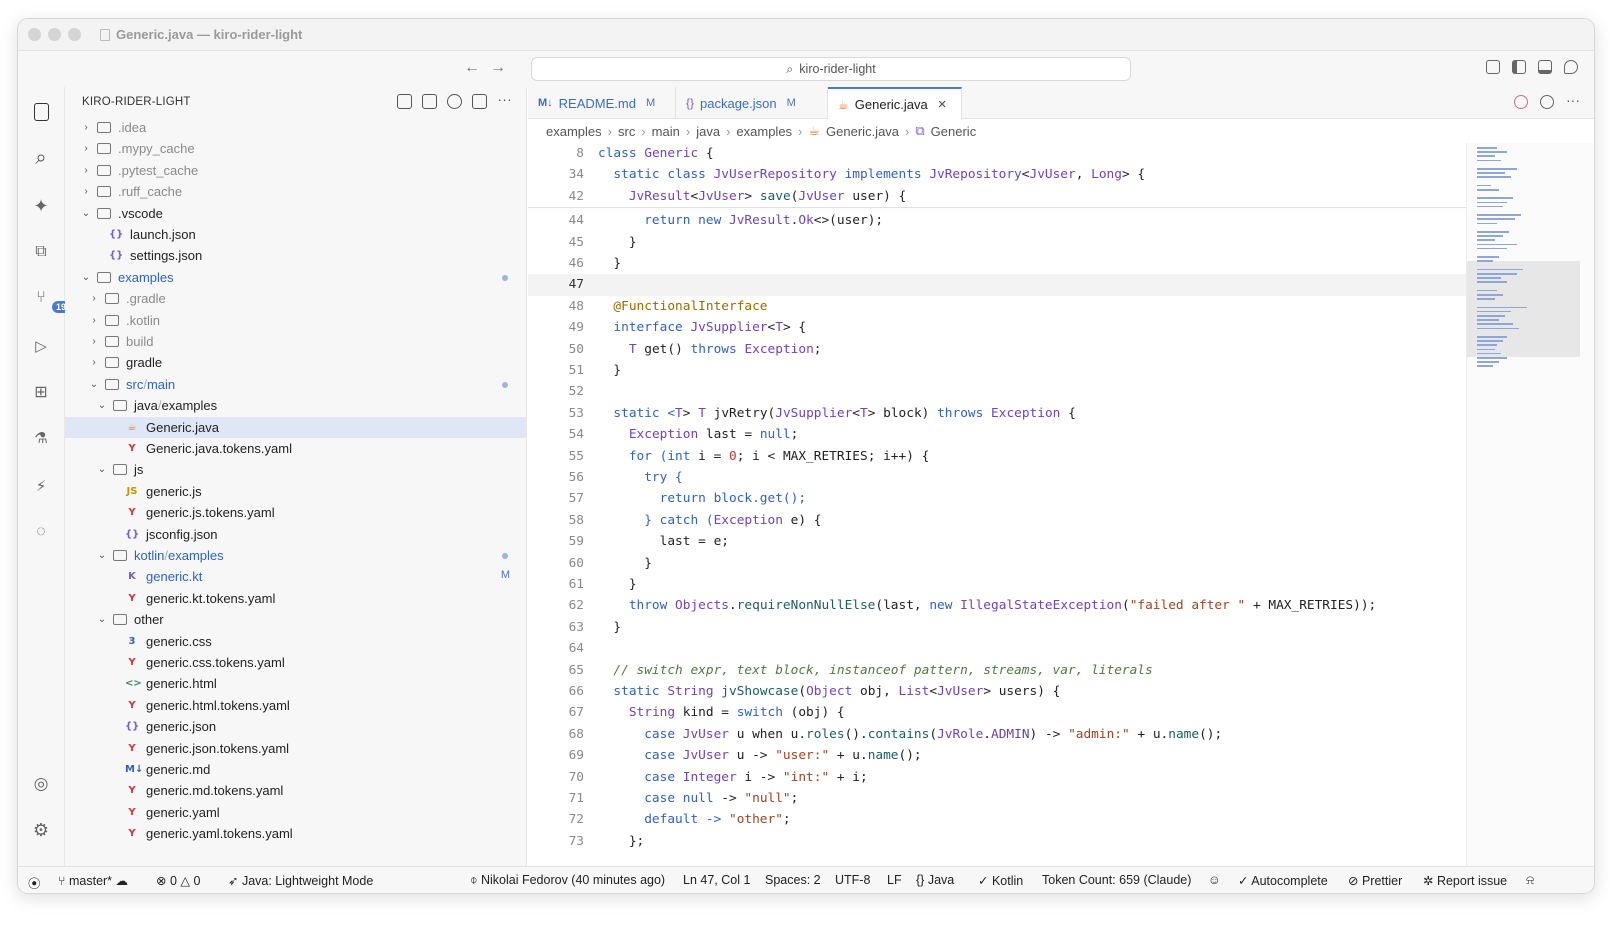 This screenshot has width=1613, height=925. What do you see at coordinates (1519, 67) in the screenshot?
I see `toggle-sidebar-icon` at bounding box center [1519, 67].